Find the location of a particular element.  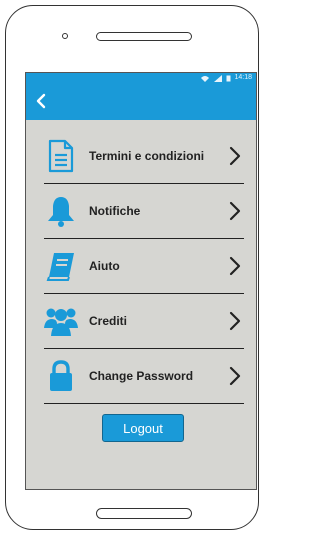

menu-item-label: Aiuto is located at coordinates (104, 266).